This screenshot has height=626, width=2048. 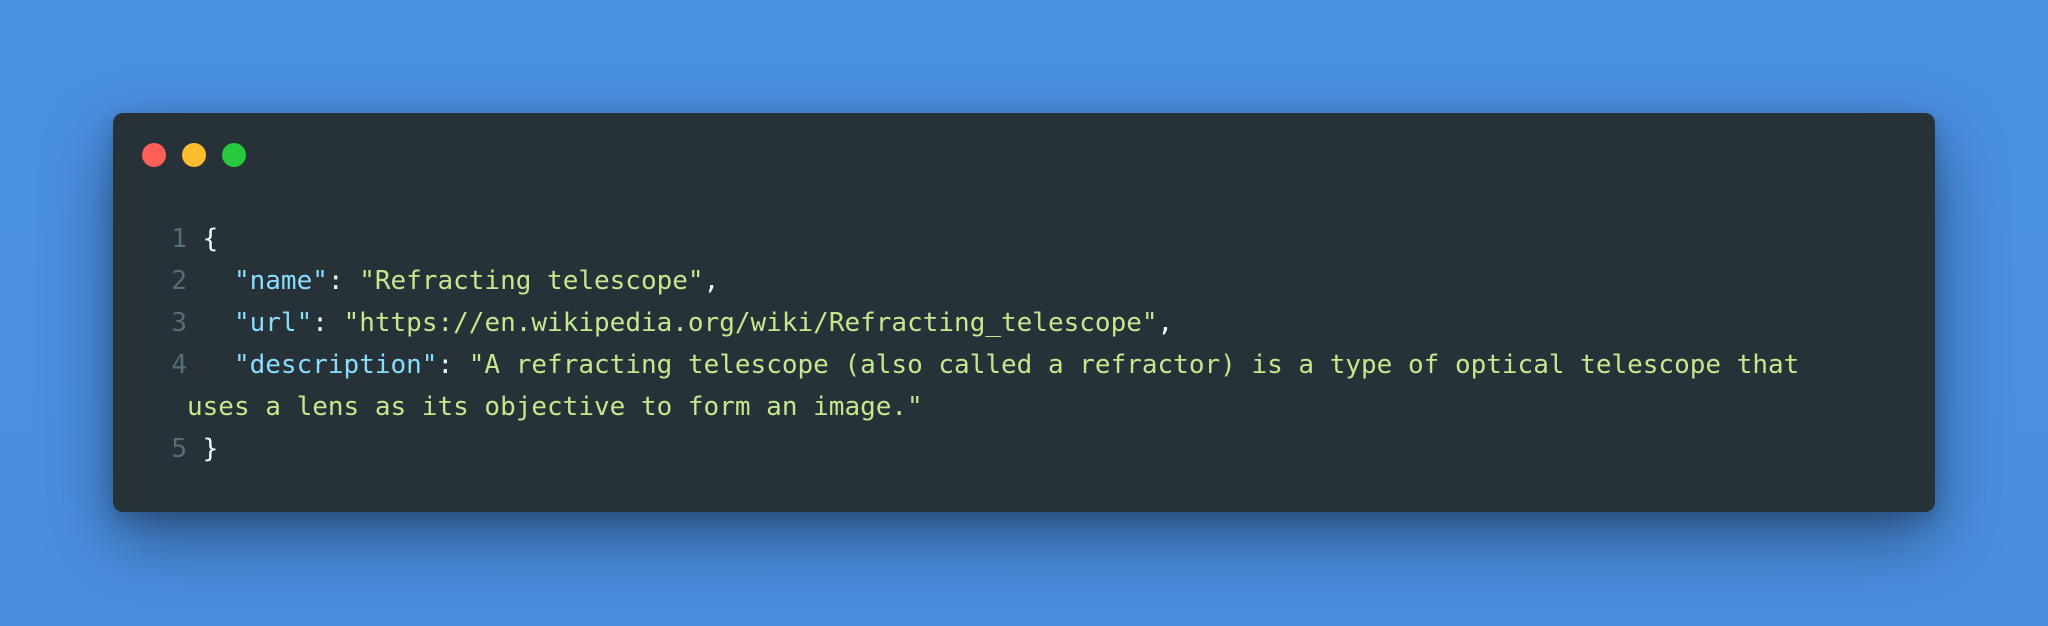 What do you see at coordinates (1061, 239) in the screenshot?
I see `line-content: {` at bounding box center [1061, 239].